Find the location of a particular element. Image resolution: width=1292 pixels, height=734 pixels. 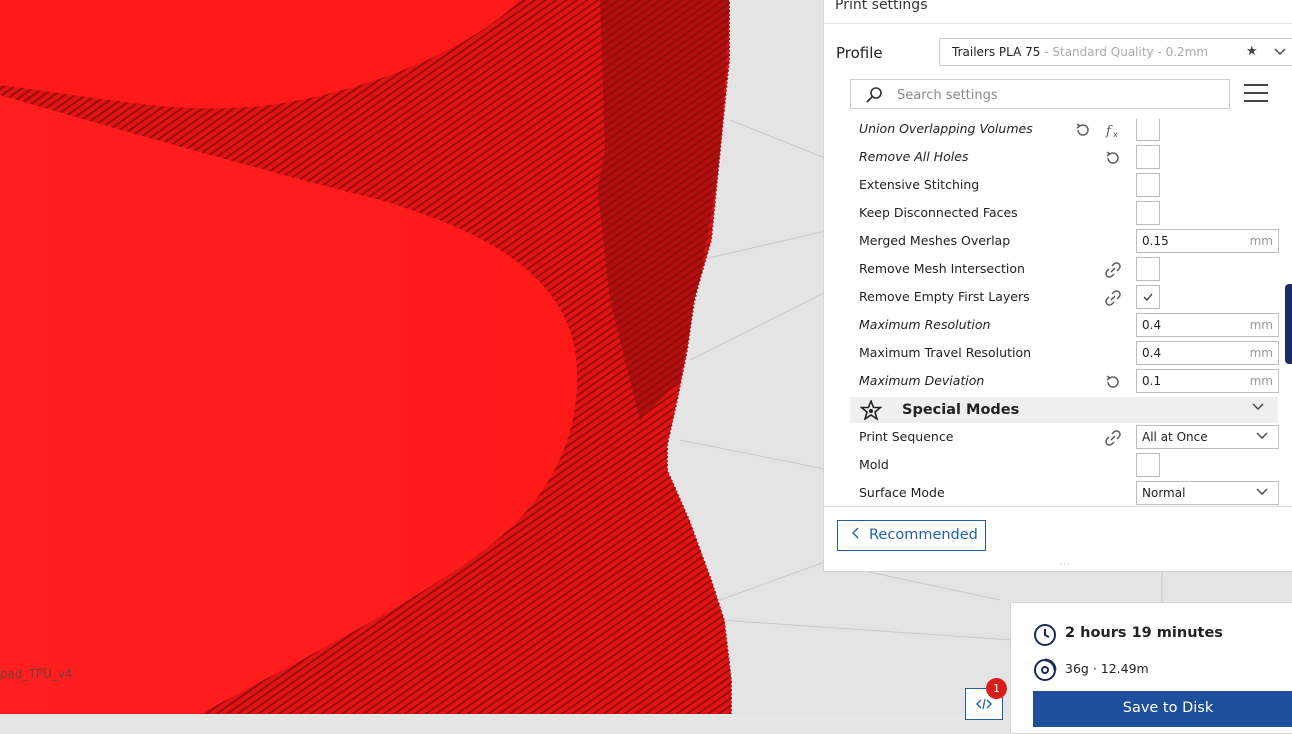

code-icon is located at coordinates (984, 704).